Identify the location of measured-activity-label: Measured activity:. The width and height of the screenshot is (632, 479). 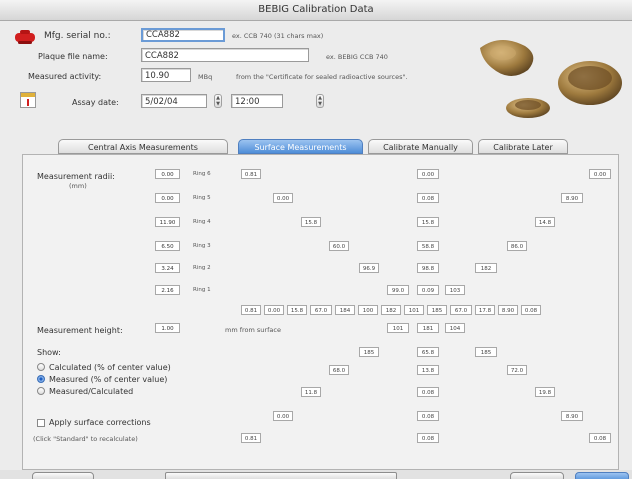
(65, 76).